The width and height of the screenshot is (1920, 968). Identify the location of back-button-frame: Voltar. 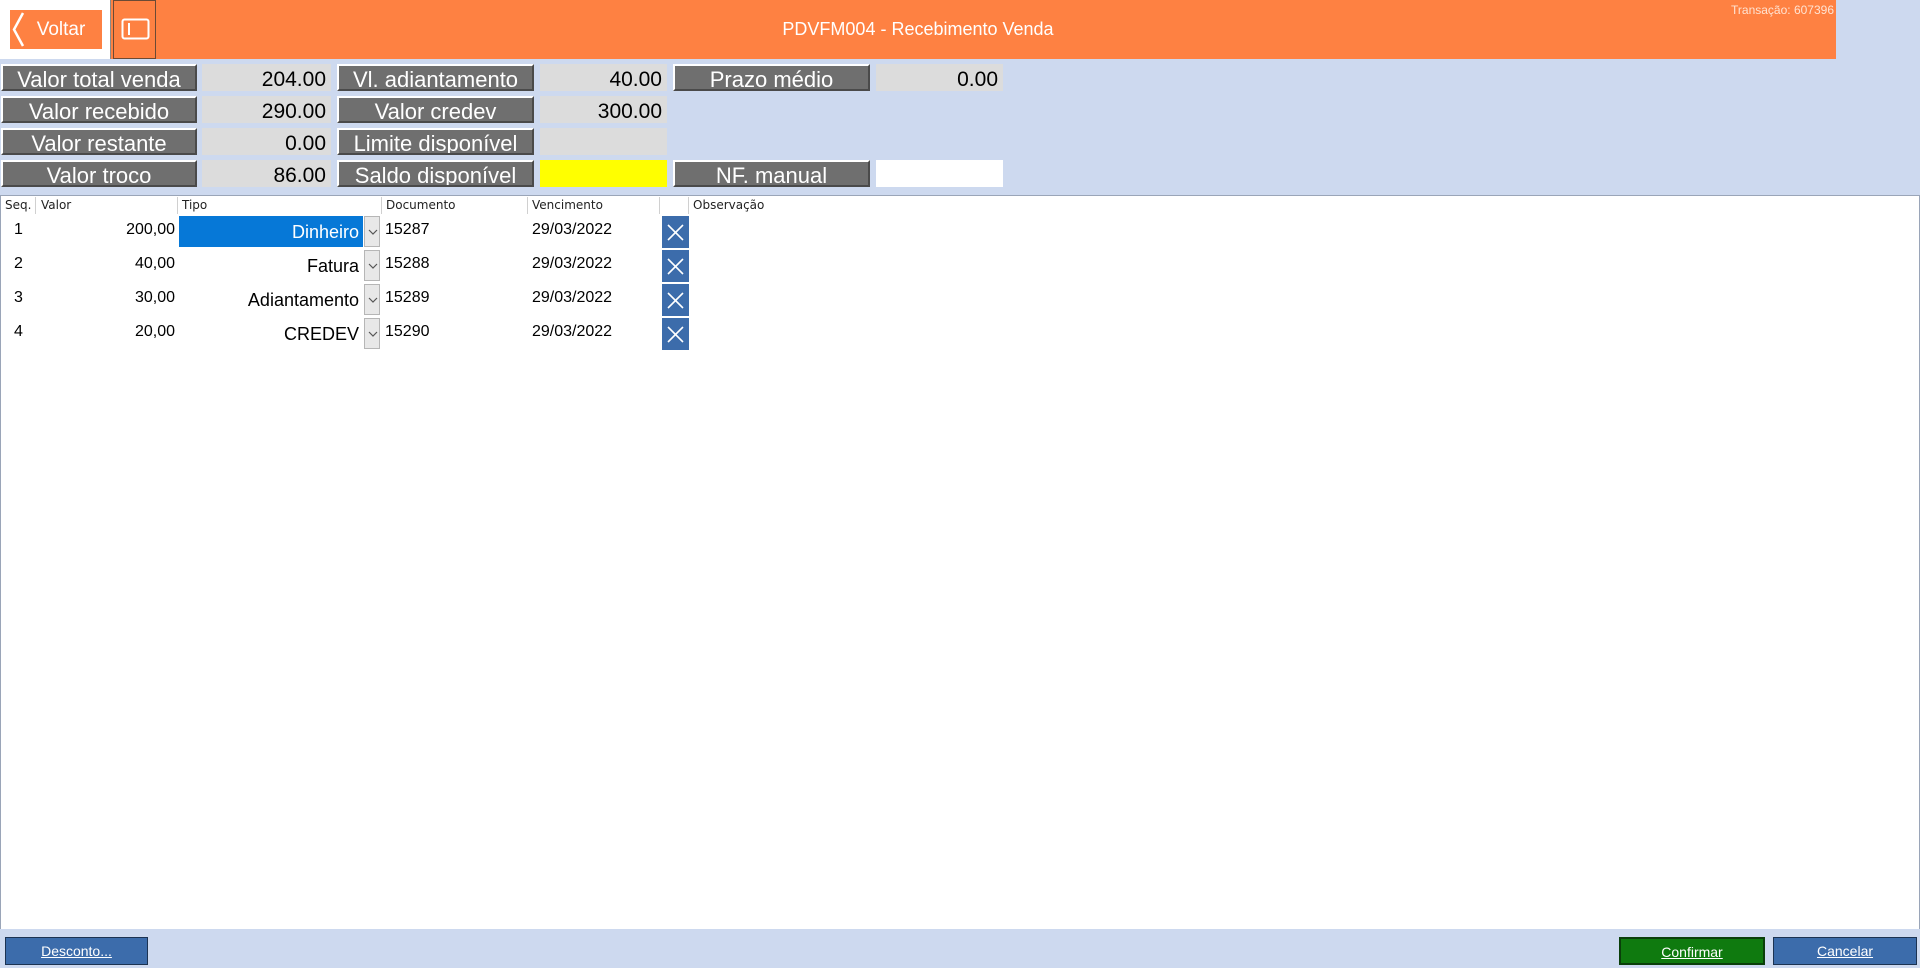
(55, 29).